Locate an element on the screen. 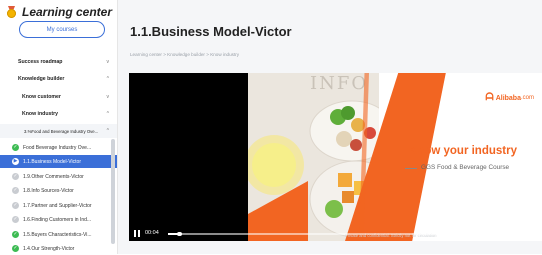  pause-icon is located at coordinates (137, 233).